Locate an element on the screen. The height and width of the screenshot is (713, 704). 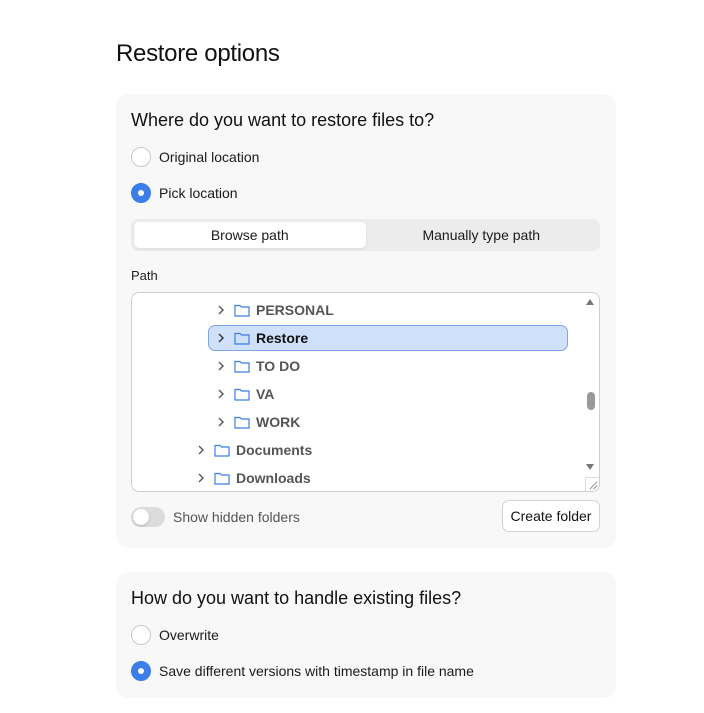
radio-original-location: Original location is located at coordinates (195, 157).